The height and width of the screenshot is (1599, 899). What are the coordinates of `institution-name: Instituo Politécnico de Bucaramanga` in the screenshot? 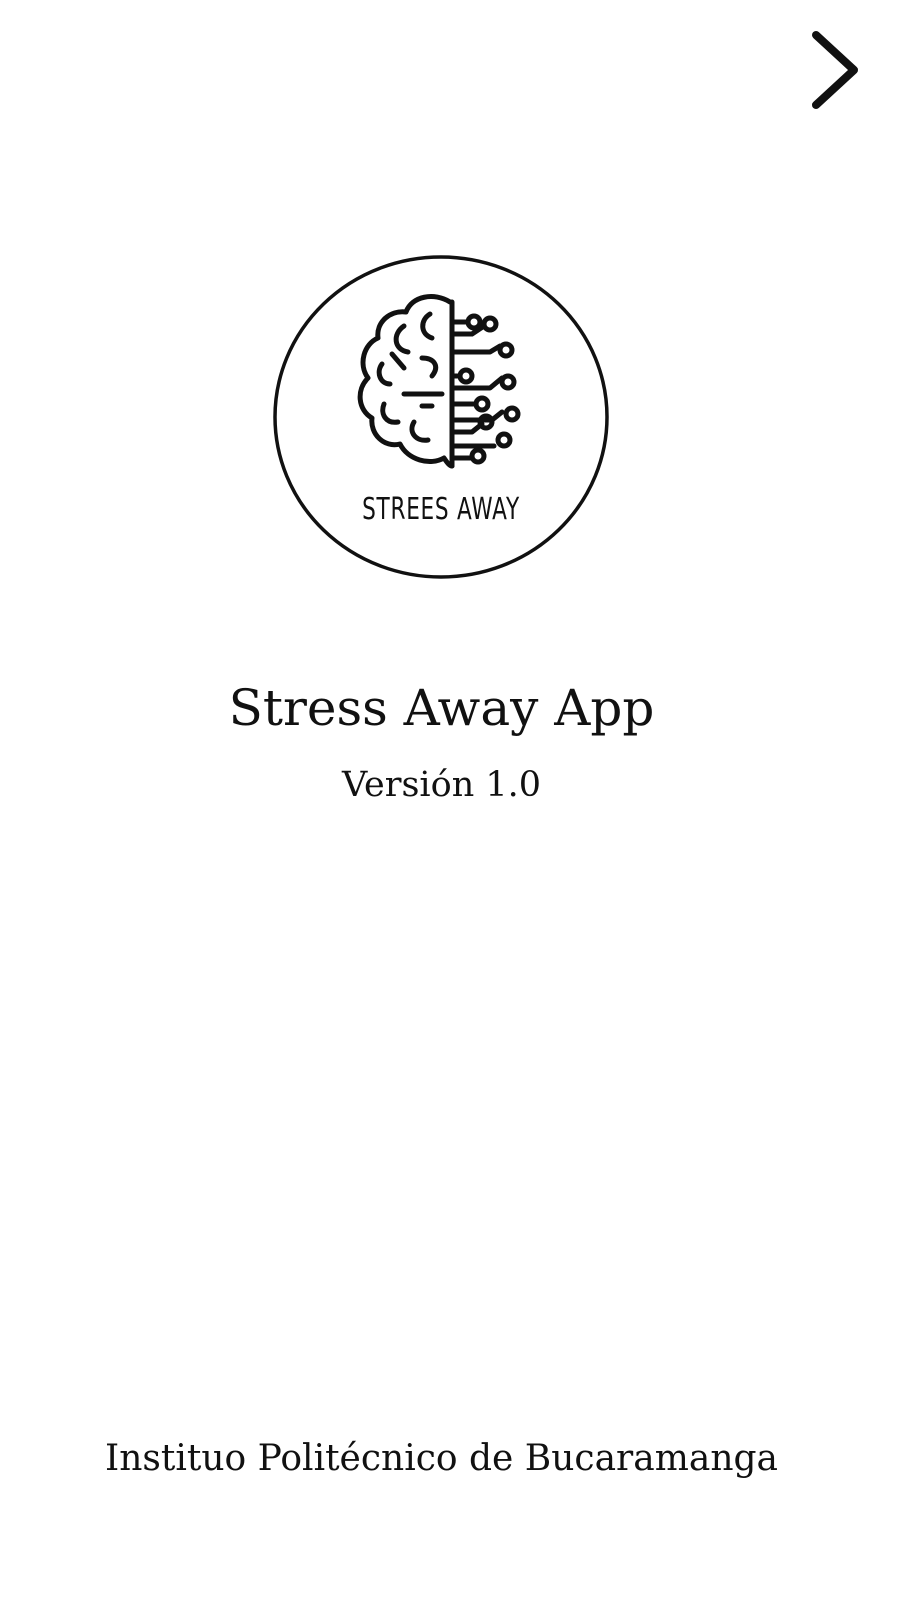 It's located at (441, 1458).